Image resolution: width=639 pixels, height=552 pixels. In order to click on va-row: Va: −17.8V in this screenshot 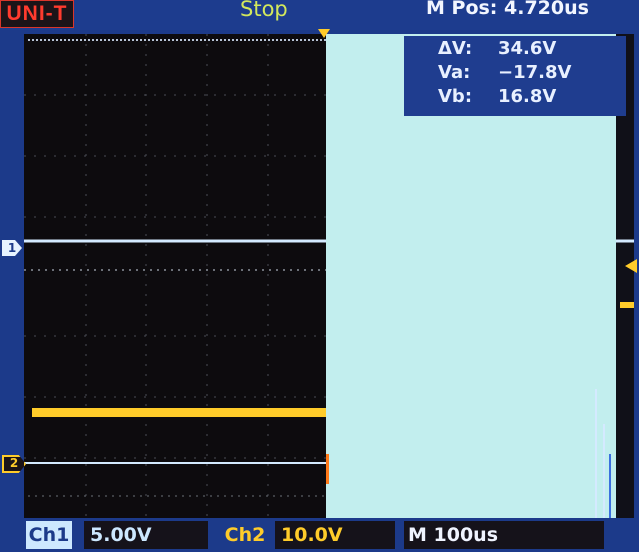, I will do `click(504, 73)`.